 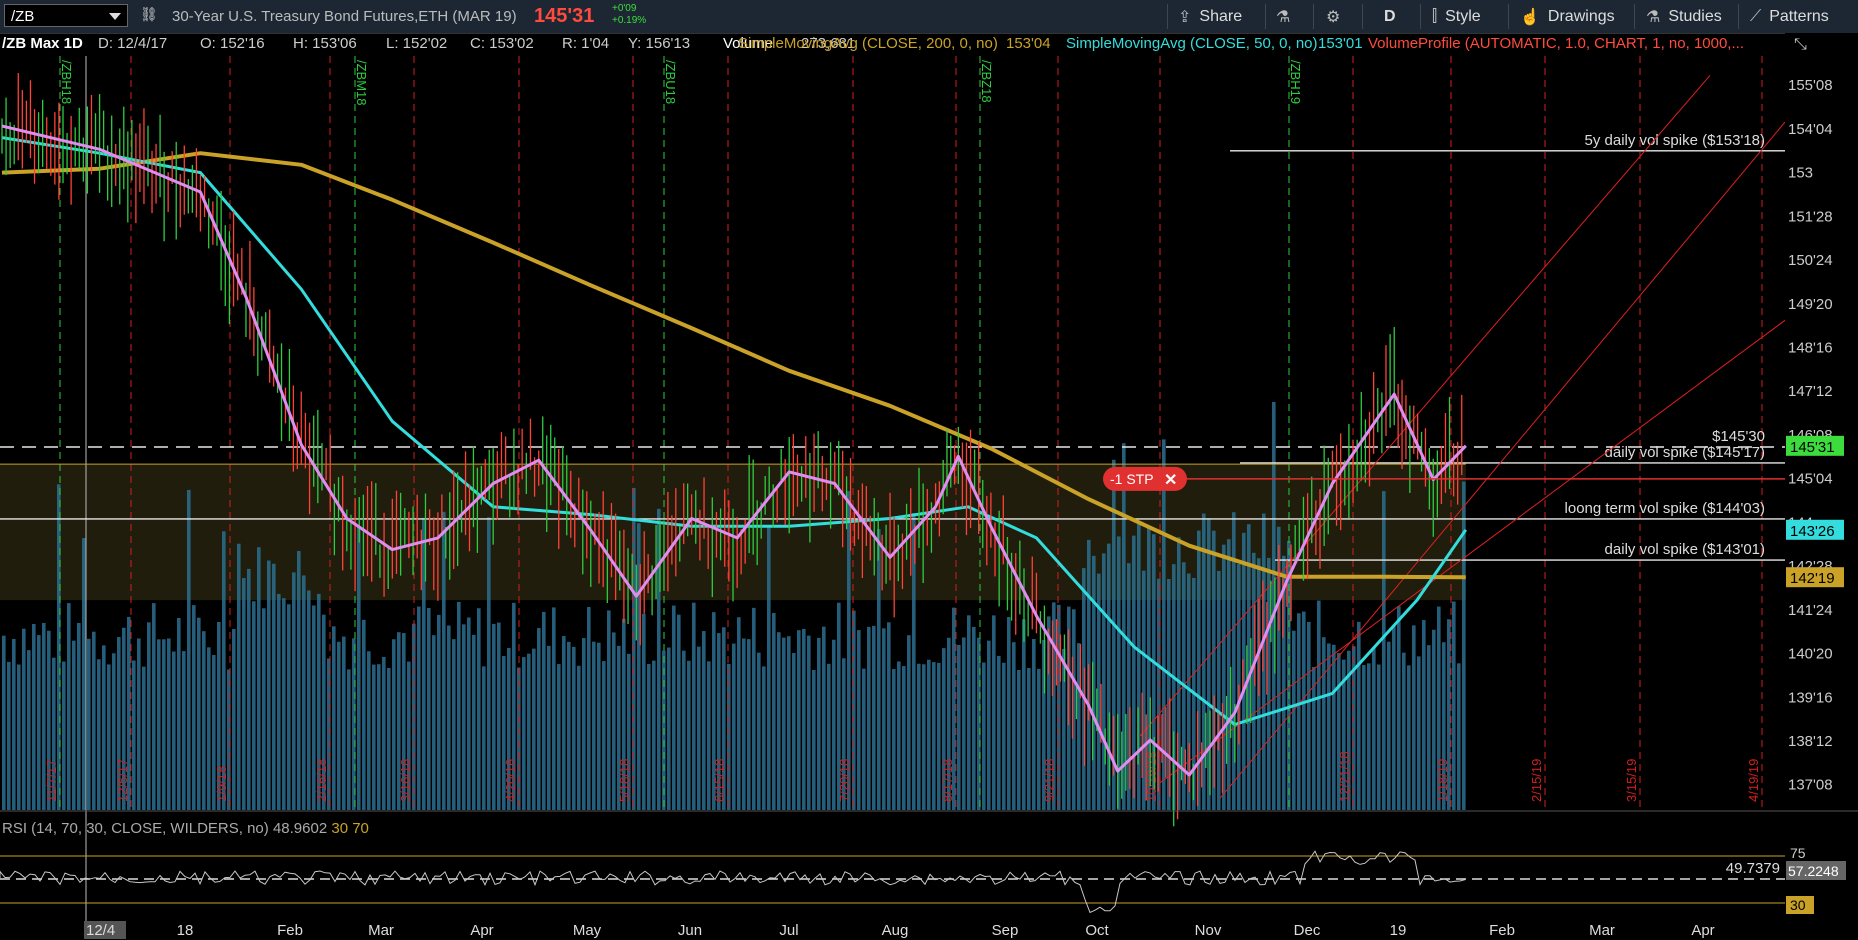 What do you see at coordinates (1810, 741) in the screenshot?
I see `price-tick: 138'12` at bounding box center [1810, 741].